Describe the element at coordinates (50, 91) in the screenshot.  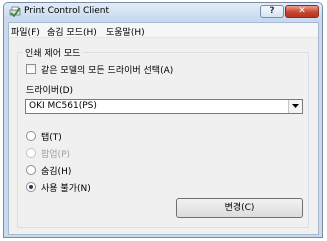
I see `driver-label: 드라이버(D)` at that location.